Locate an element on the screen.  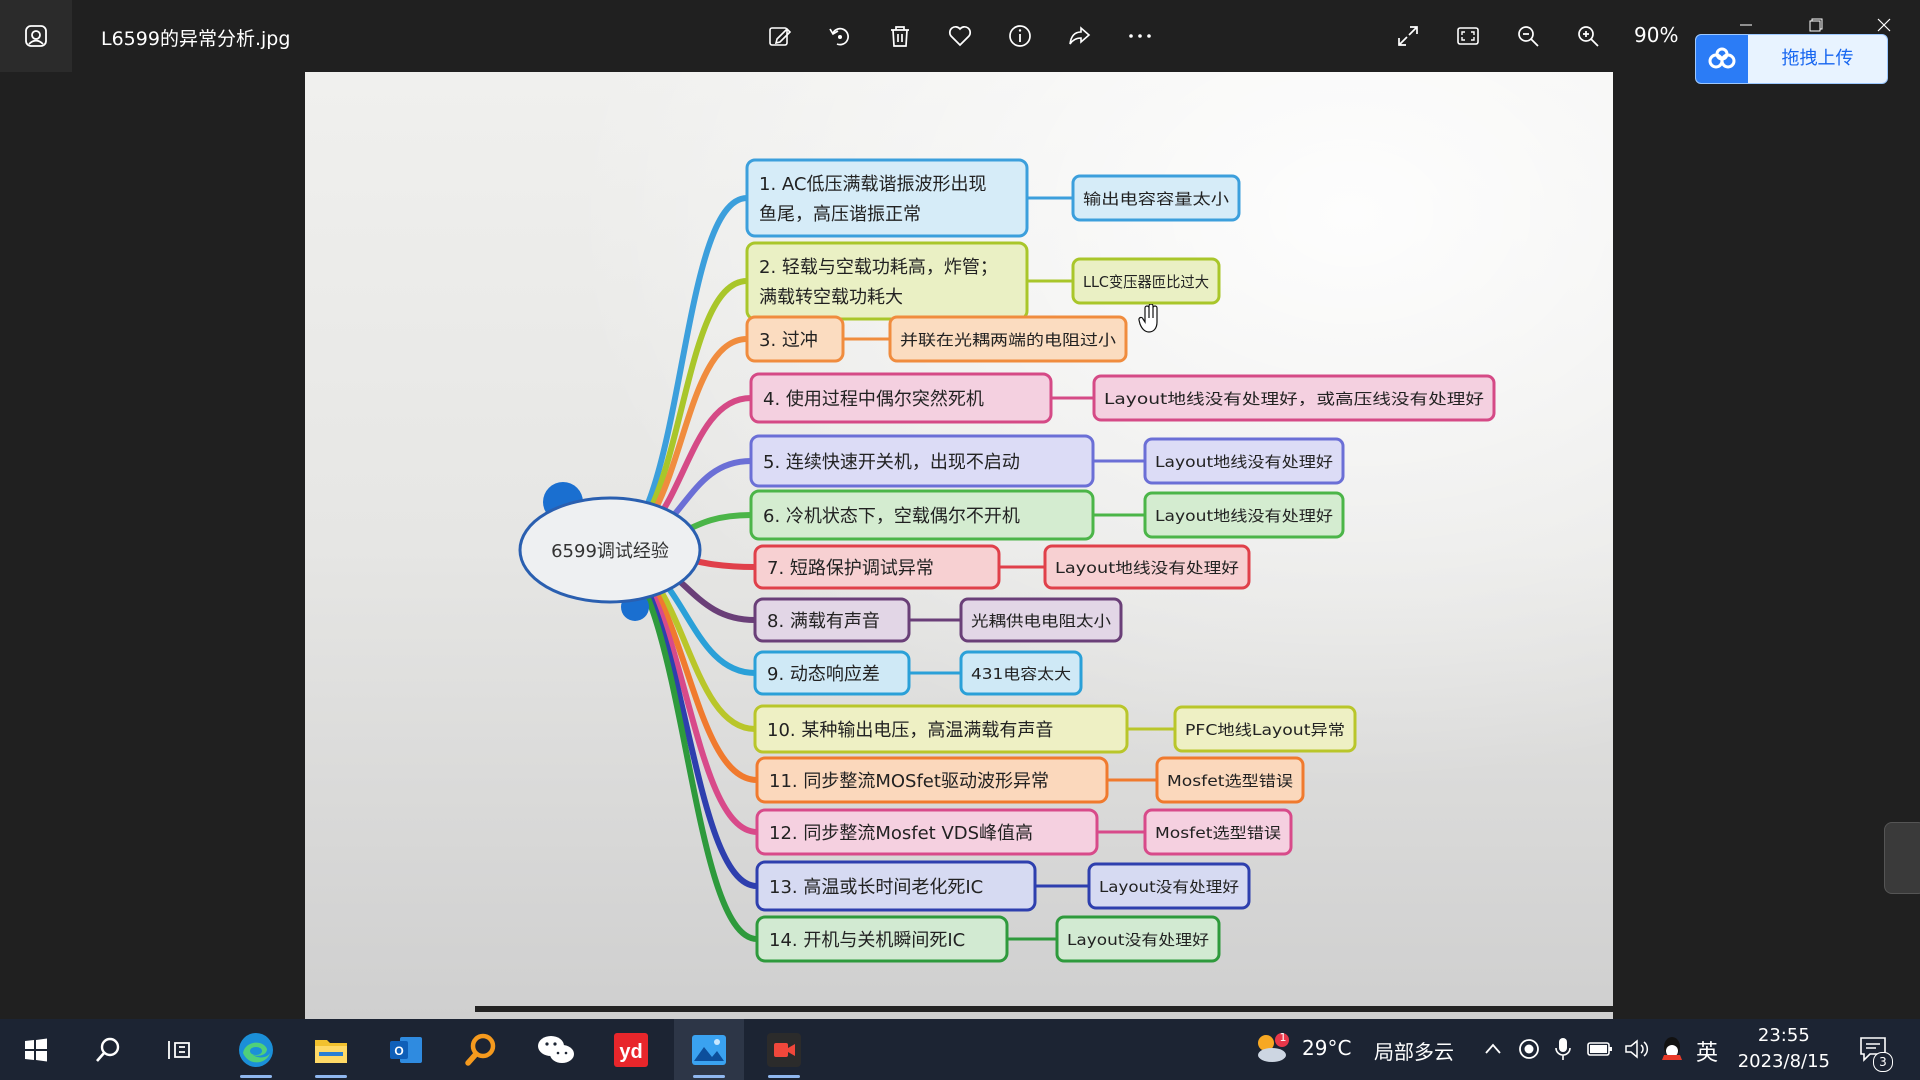
search-icon is located at coordinates (108, 1049).